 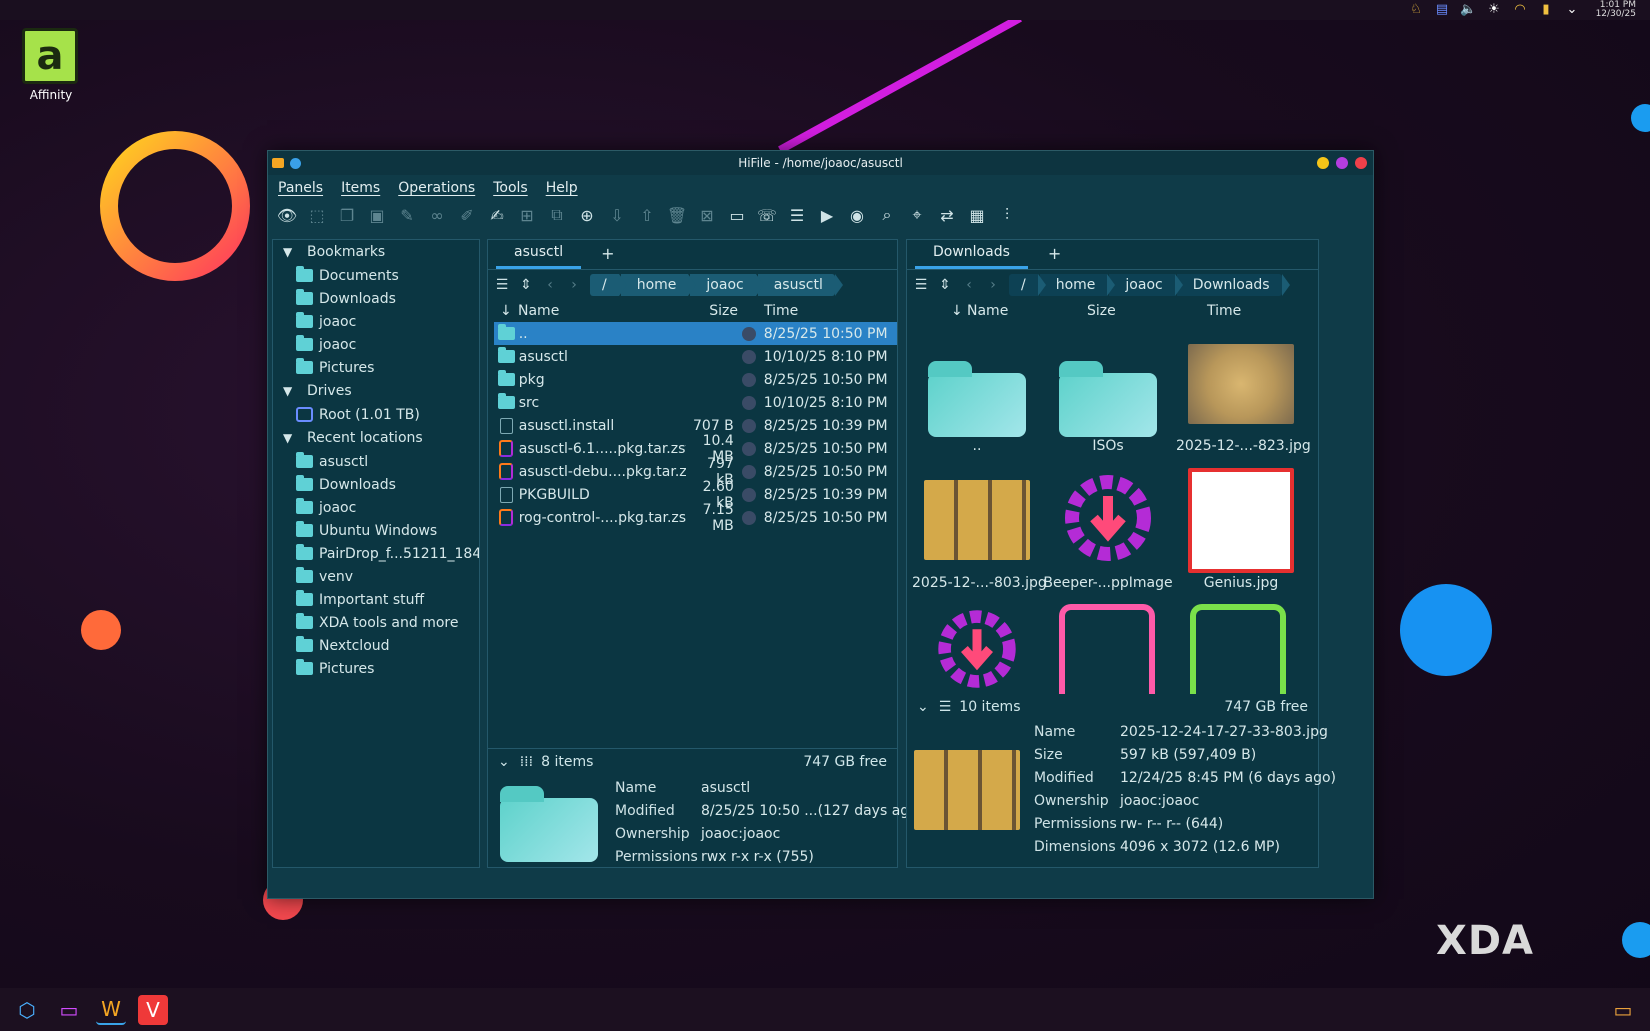 I want to click on volume-icon: 🔈, so click(x=1468, y=10).